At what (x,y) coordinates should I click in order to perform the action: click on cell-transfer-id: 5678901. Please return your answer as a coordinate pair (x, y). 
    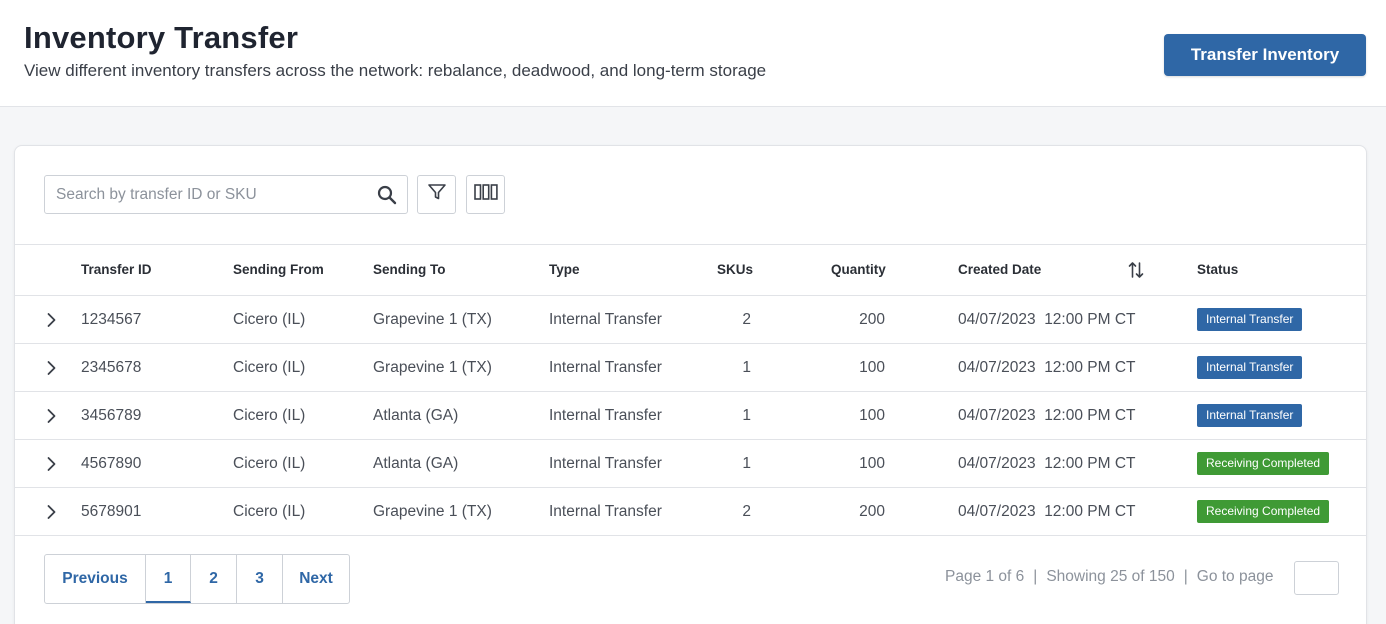
    Looking at the image, I should click on (111, 511).